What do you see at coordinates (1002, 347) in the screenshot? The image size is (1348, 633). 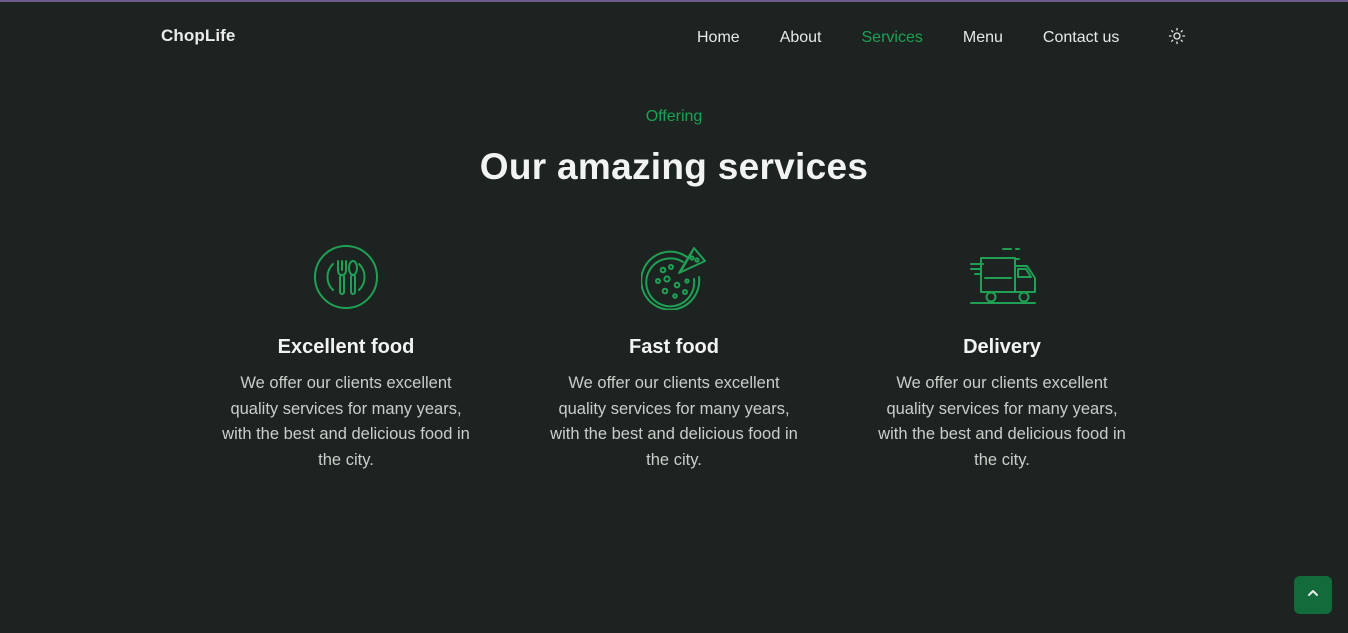 I see `service-title: Delivery` at bounding box center [1002, 347].